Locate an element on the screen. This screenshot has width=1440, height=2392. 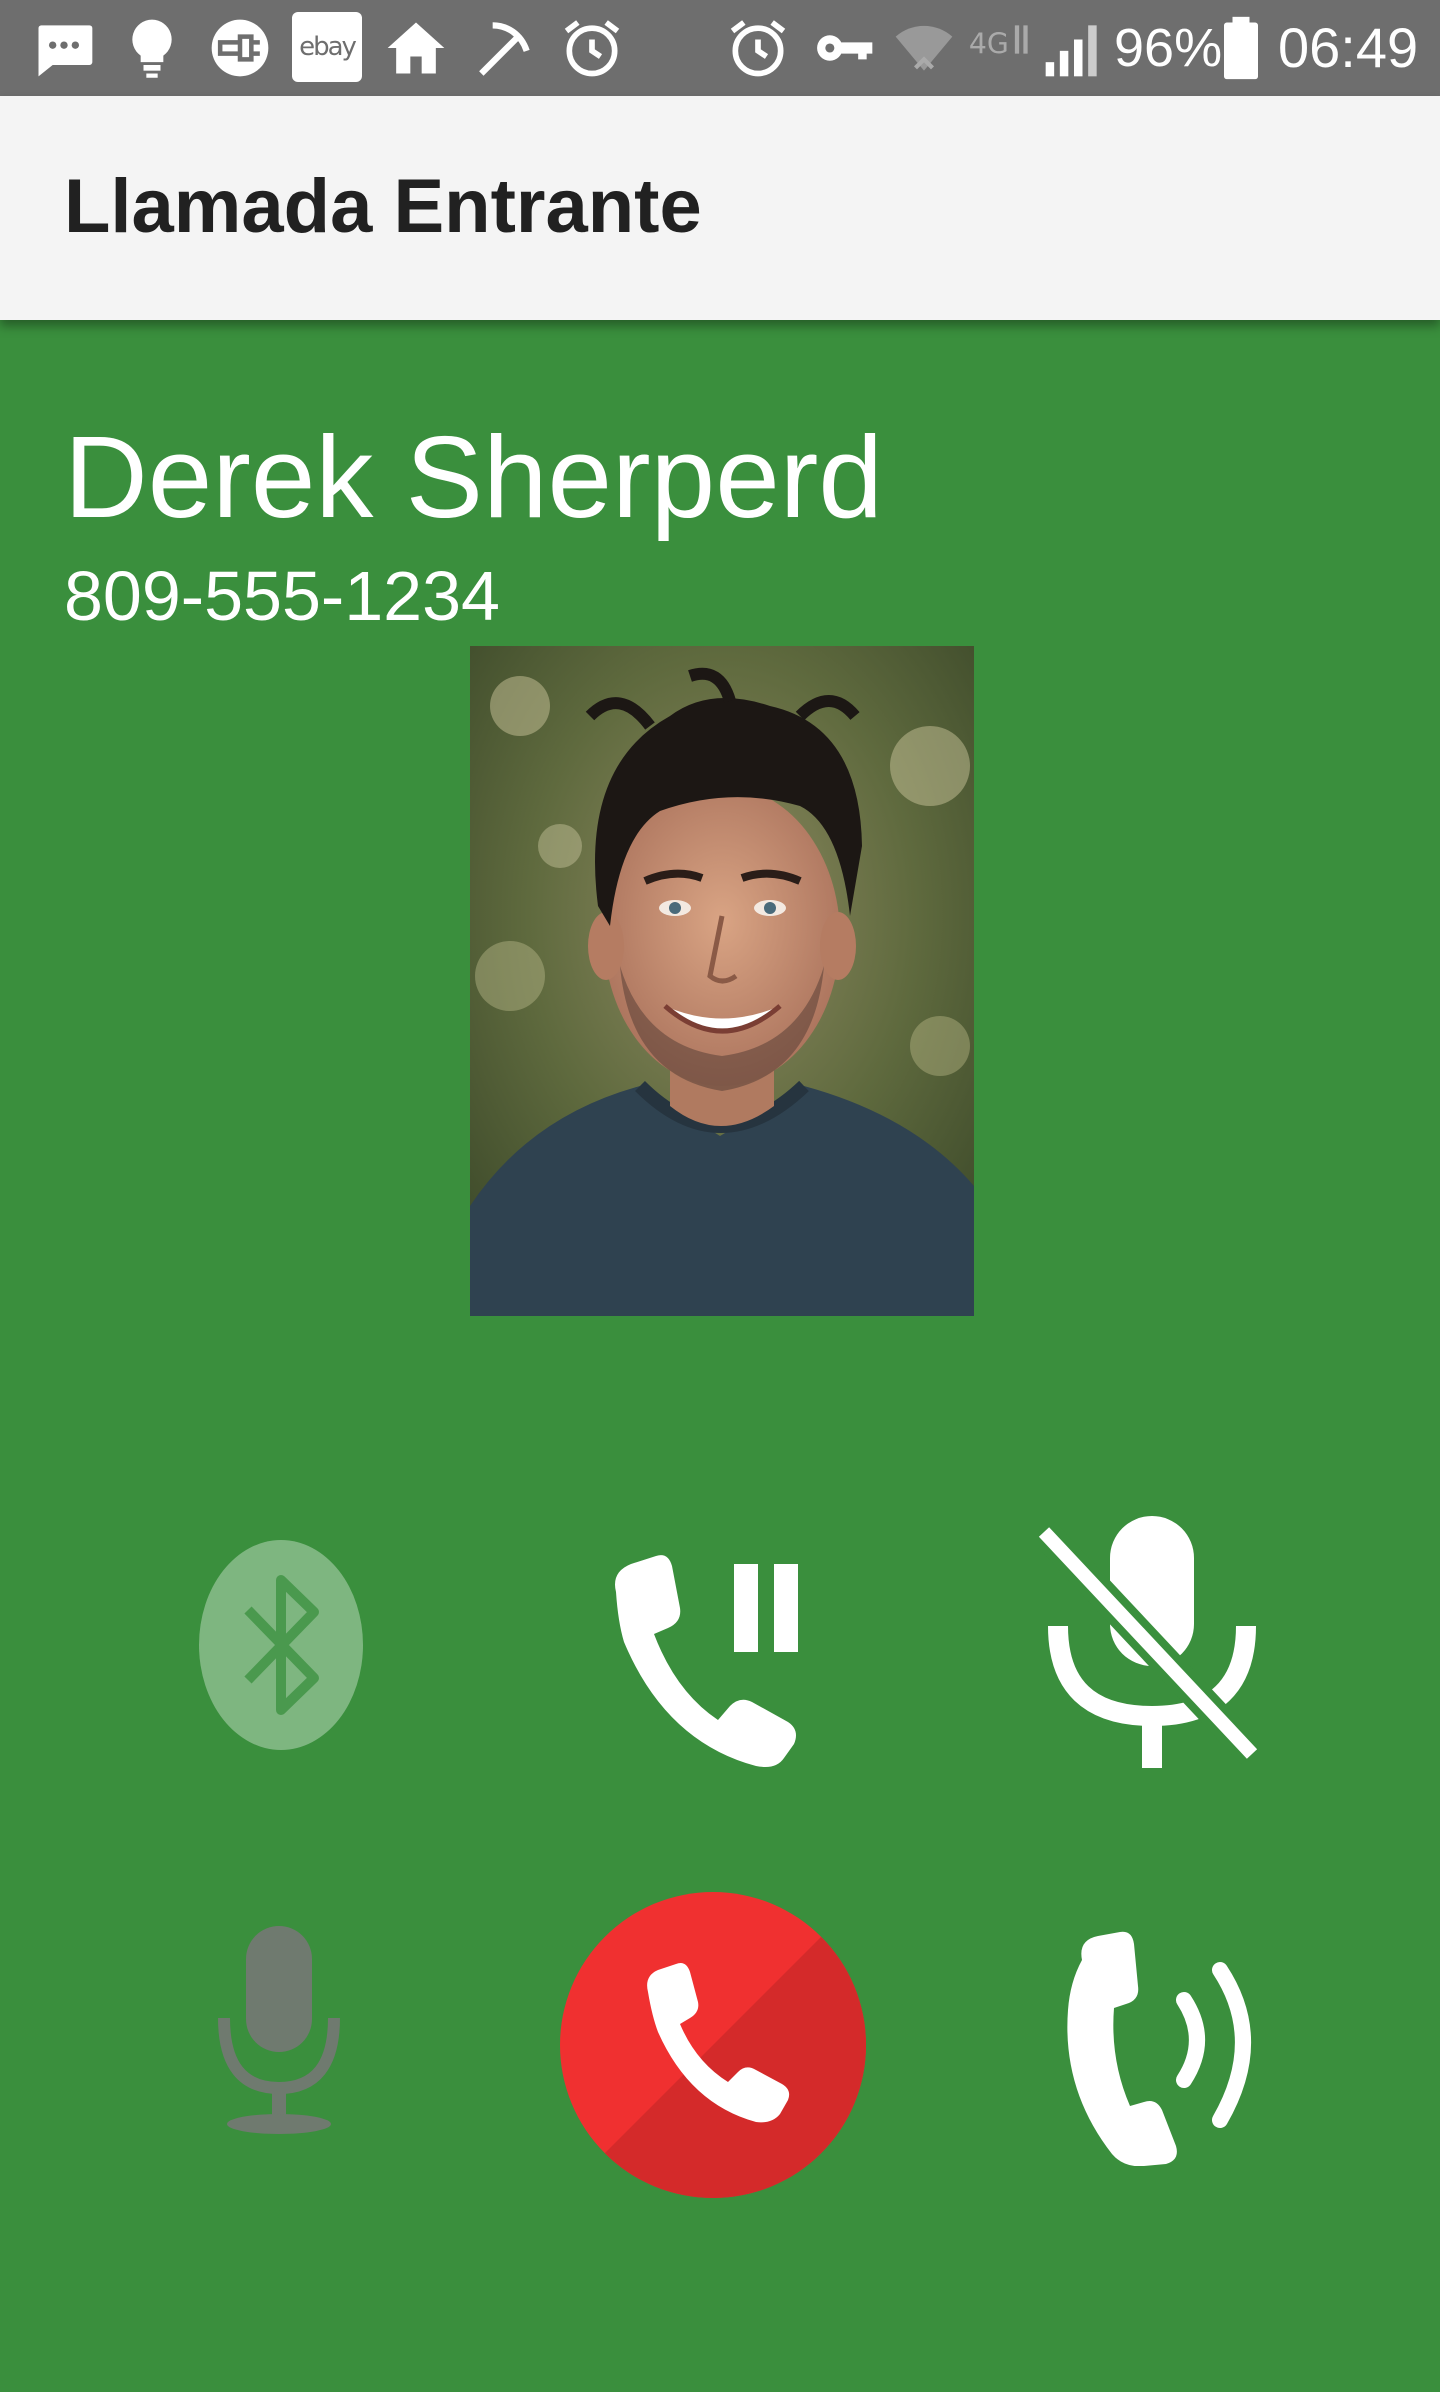
hold-call-icon is located at coordinates (706, 1661).